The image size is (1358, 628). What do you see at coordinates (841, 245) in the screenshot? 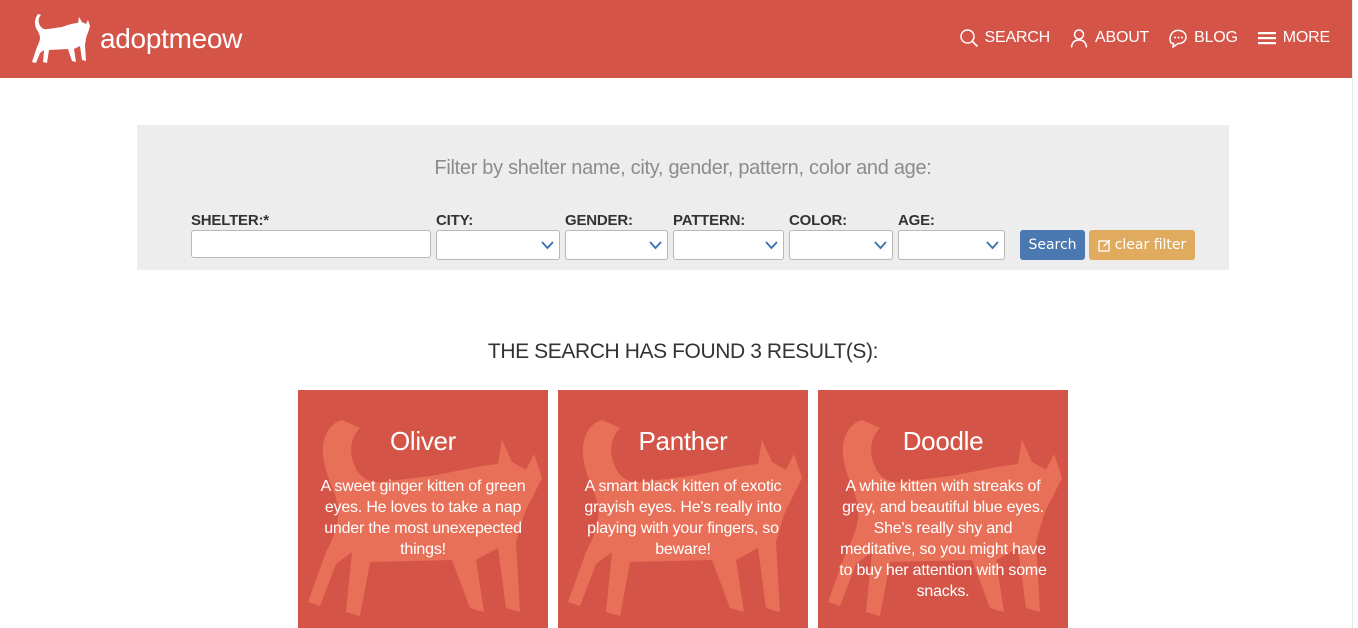
I see `color-select` at bounding box center [841, 245].